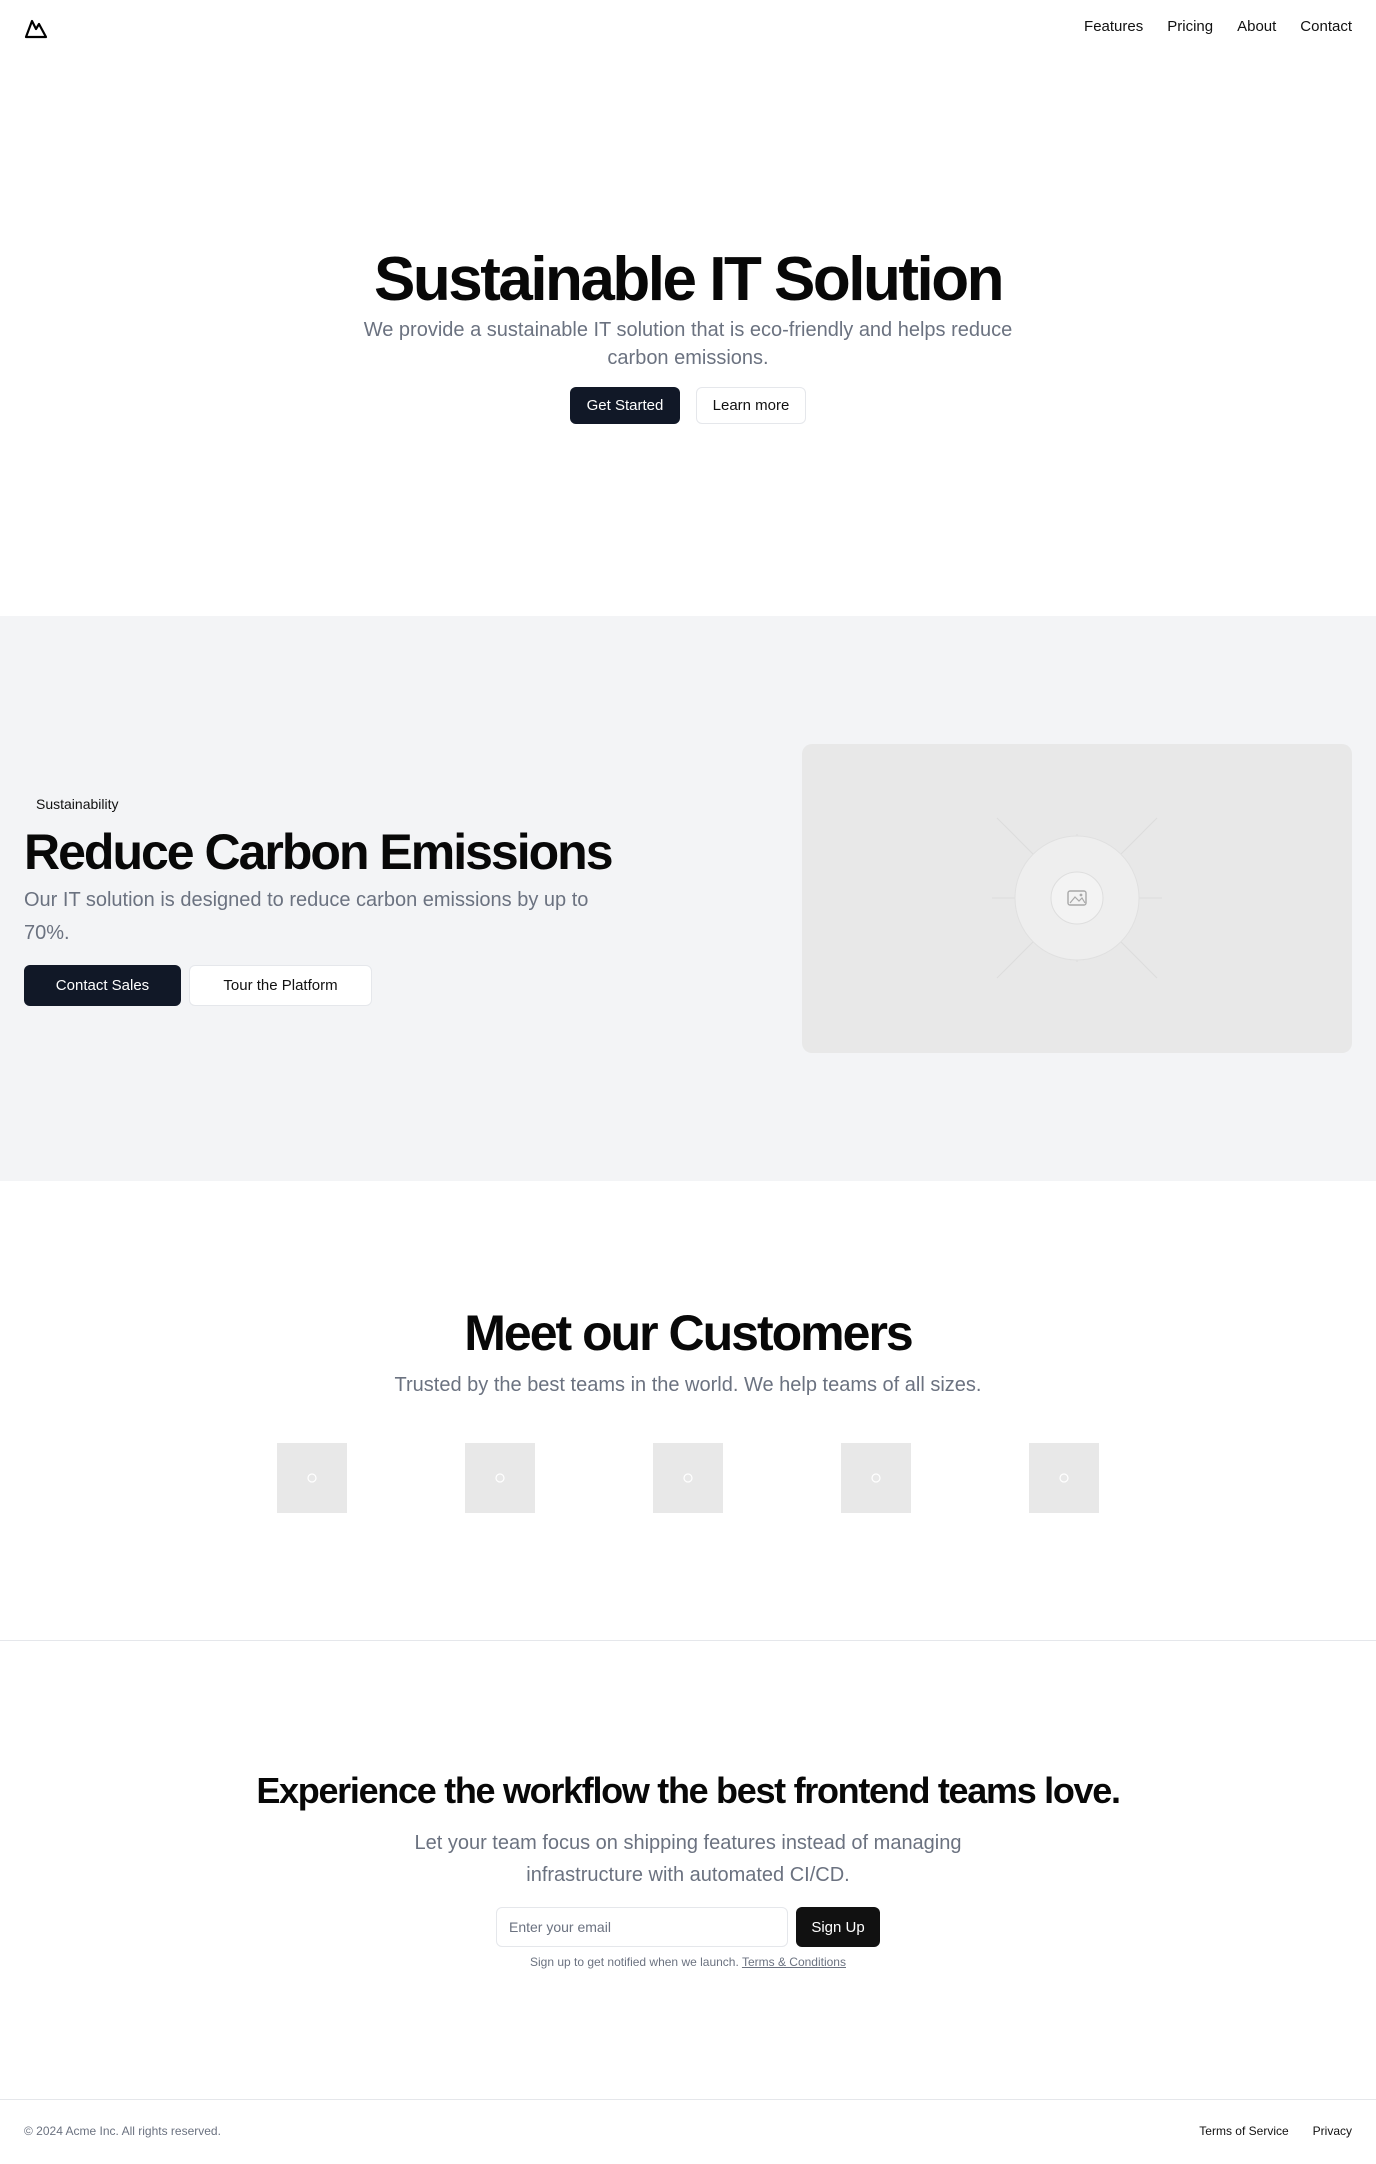 The image size is (1376, 2164). What do you see at coordinates (642, 1927) in the screenshot?
I see `email-input` at bounding box center [642, 1927].